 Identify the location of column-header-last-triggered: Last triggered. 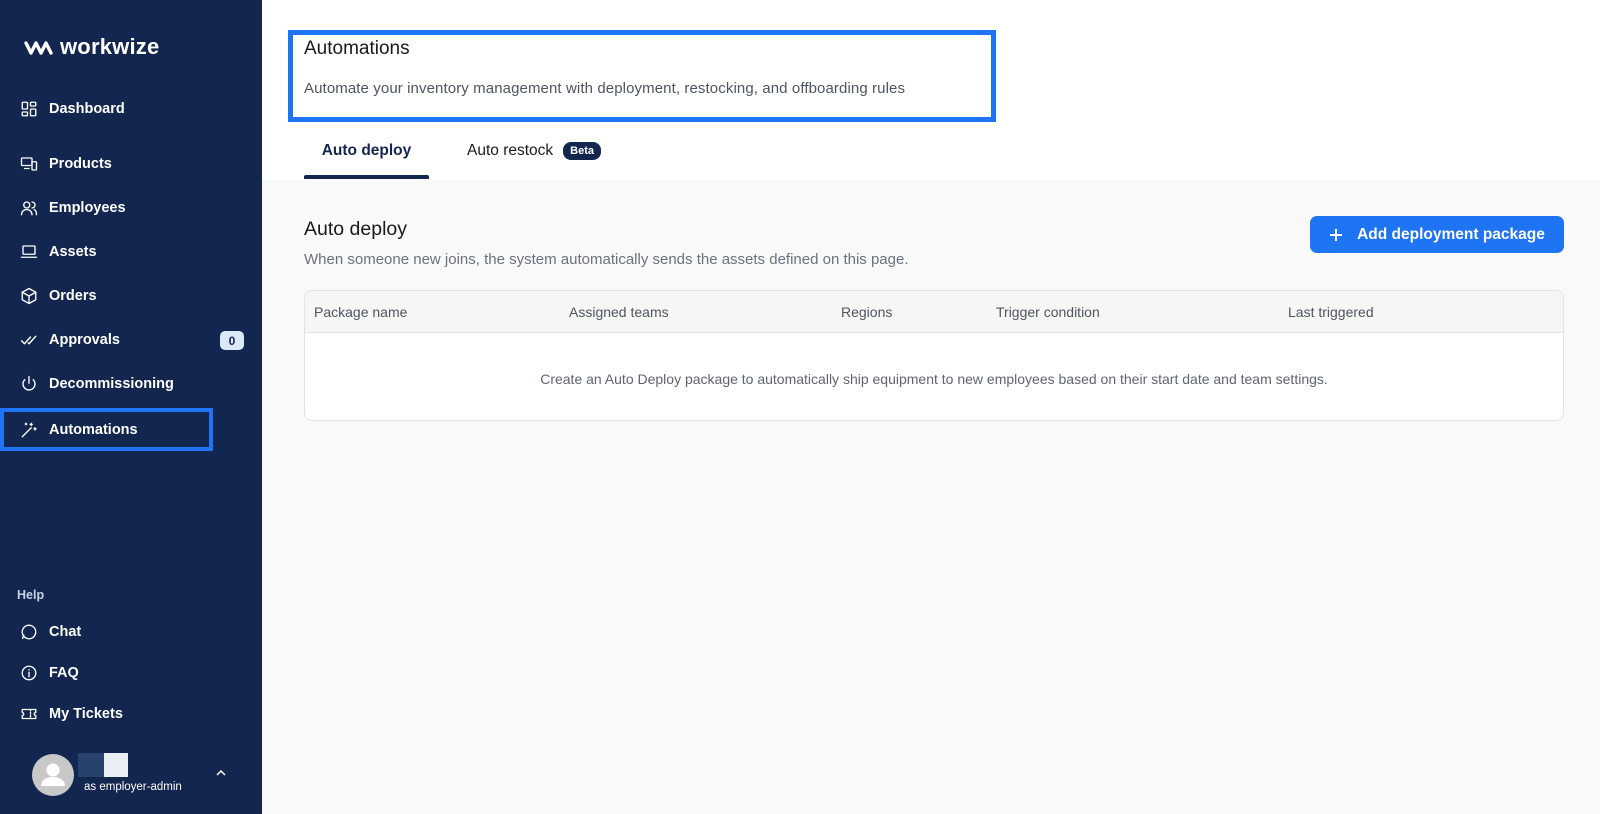
(1331, 312).